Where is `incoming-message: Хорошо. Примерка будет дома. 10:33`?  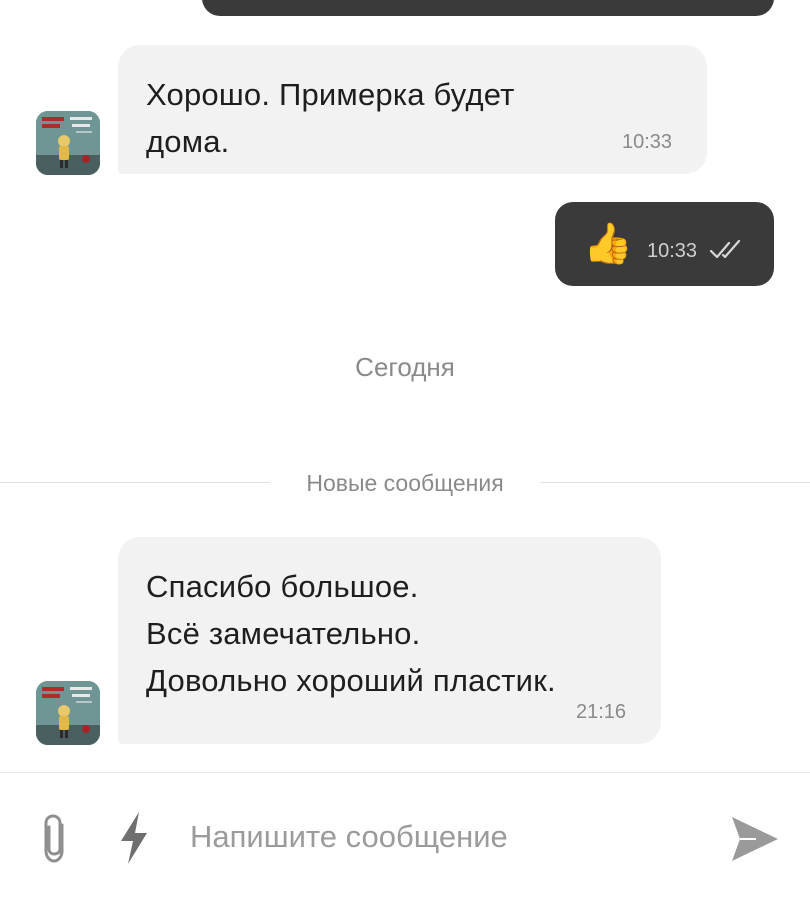 incoming-message: Хорошо. Примерка будет дома. 10:33 is located at coordinates (412, 109).